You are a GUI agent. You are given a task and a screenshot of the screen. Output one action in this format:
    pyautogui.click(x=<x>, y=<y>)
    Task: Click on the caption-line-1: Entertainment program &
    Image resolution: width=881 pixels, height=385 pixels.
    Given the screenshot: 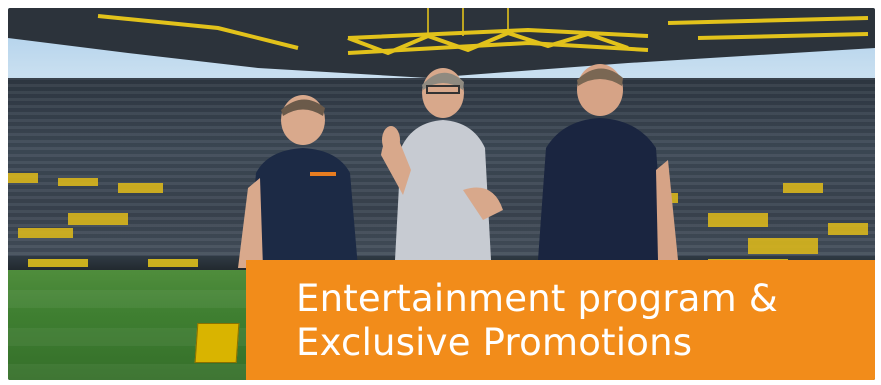 What is the action you would take?
    pyautogui.click(x=537, y=298)
    